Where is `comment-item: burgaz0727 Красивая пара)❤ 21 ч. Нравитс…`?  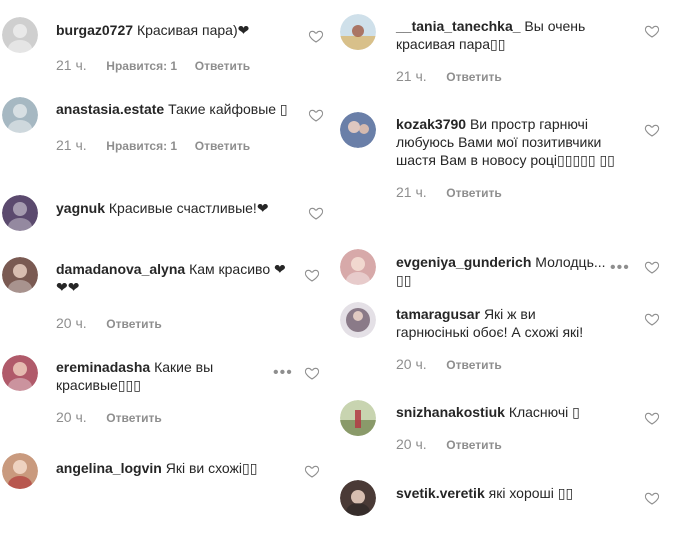
comment-item: burgaz0727 Красивая пара)❤ 21 ч. Нравитс… is located at coordinates (166, 46).